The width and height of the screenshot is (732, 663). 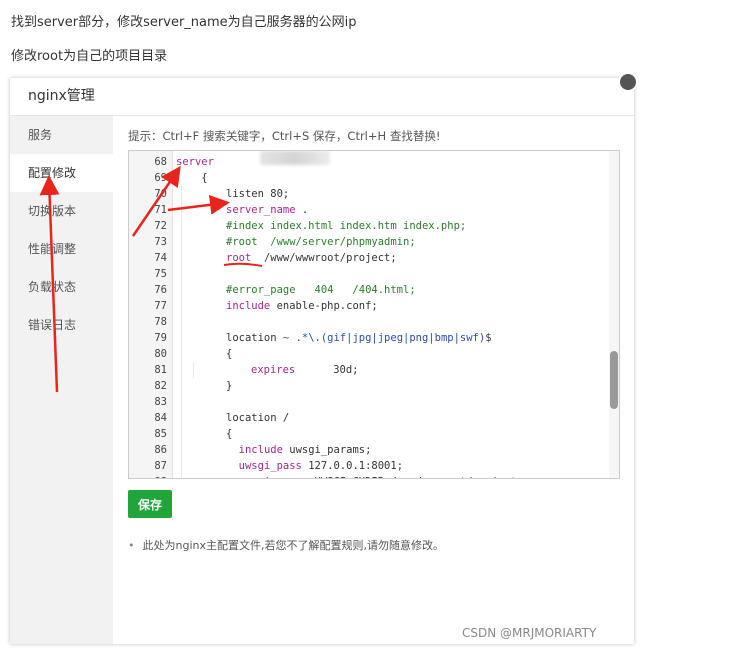 I want to click on sidebar-item-performance: 性能调整, so click(x=61, y=249).